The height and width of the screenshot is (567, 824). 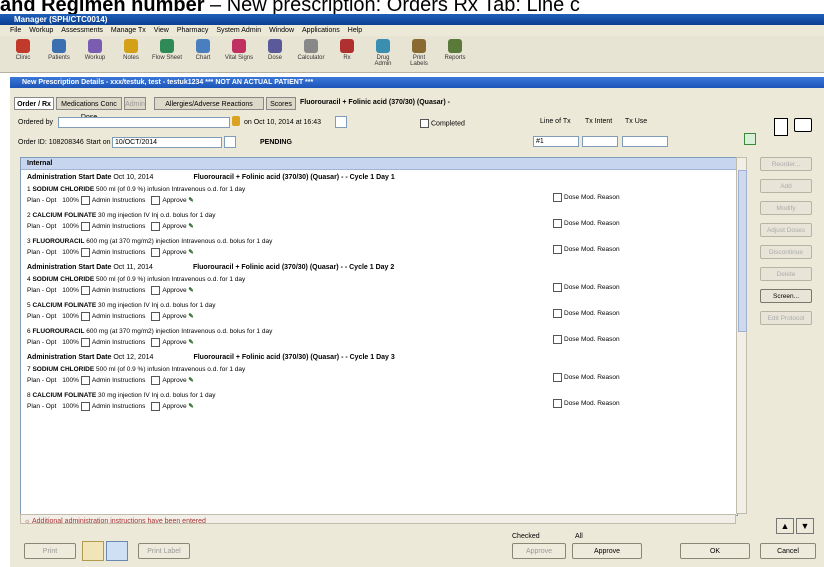 I want to click on toolbar-button: Calculator, so click(x=311, y=54).